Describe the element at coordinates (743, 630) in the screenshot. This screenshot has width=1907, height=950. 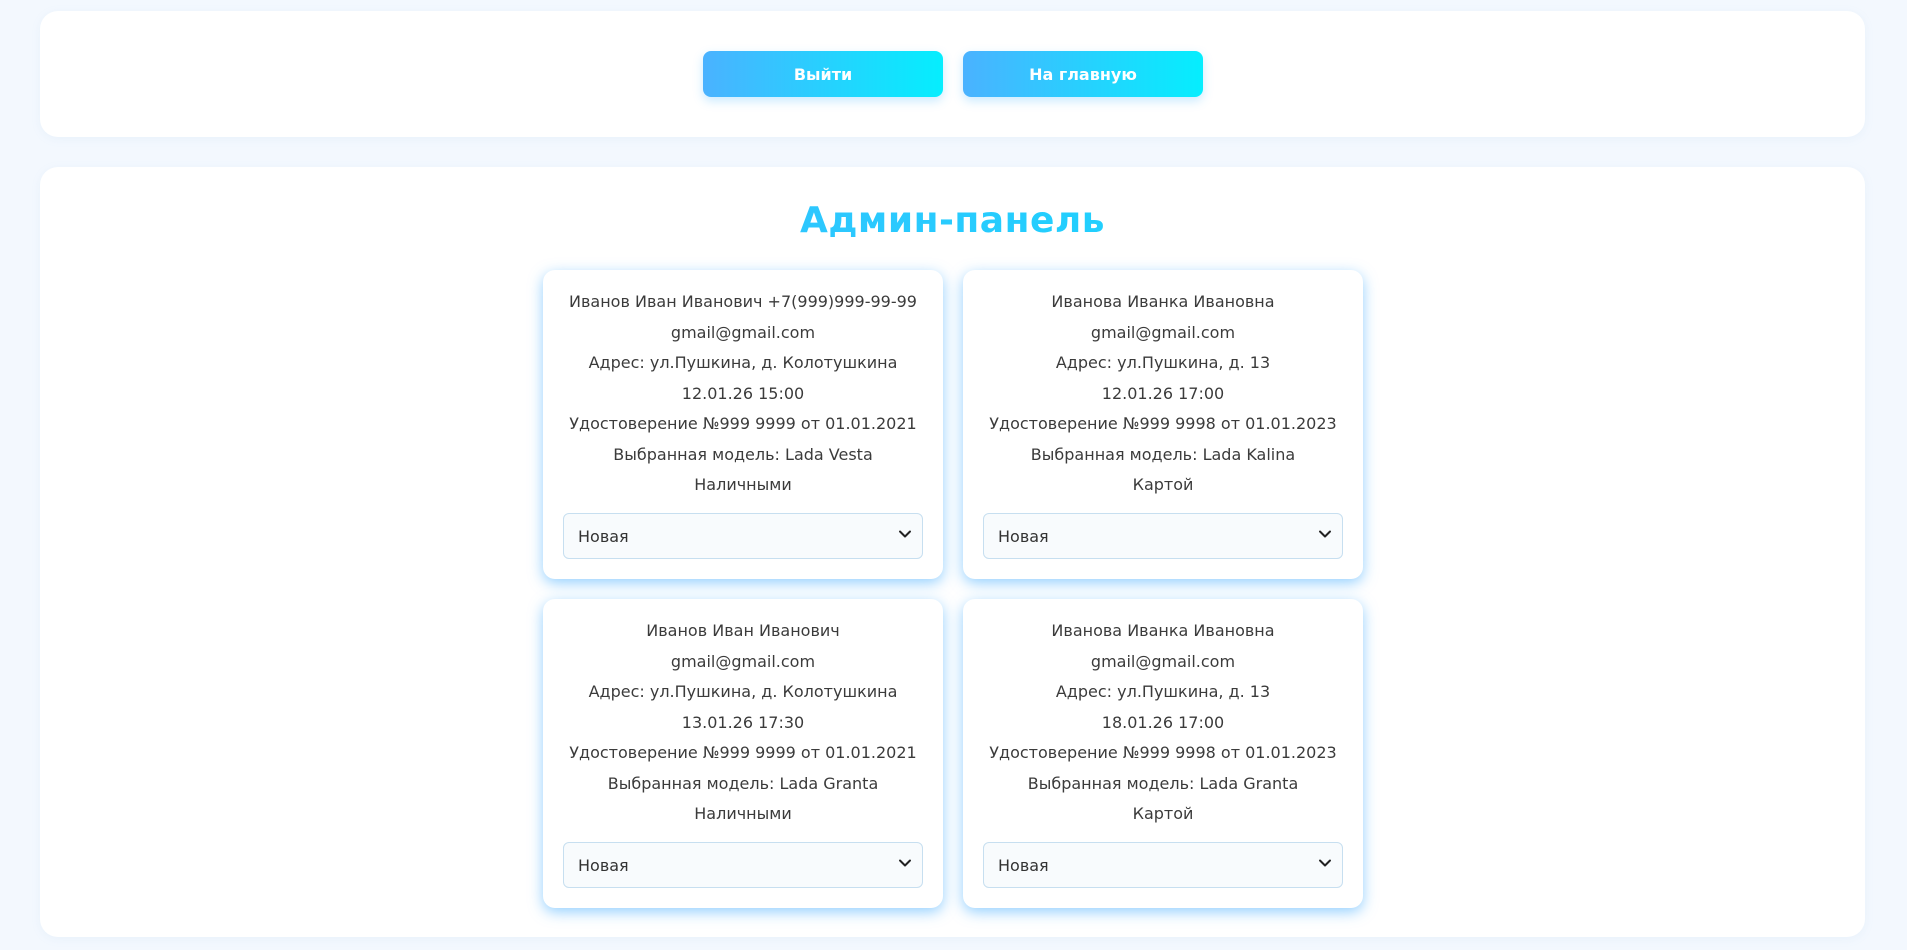
I see `client-name: Иванов Иван Иванович` at that location.